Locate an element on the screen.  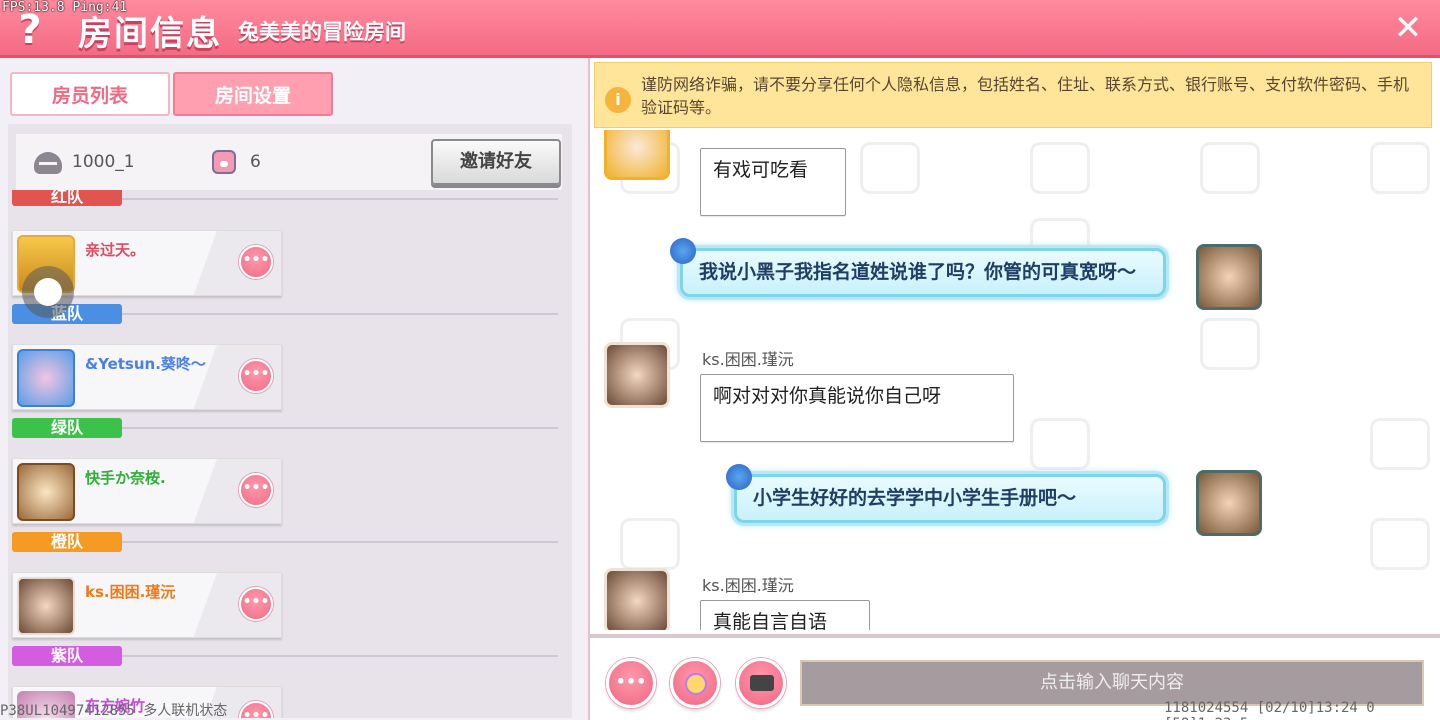
member-card: ks.困困.瑾沅 ••• is located at coordinates (147, 605).